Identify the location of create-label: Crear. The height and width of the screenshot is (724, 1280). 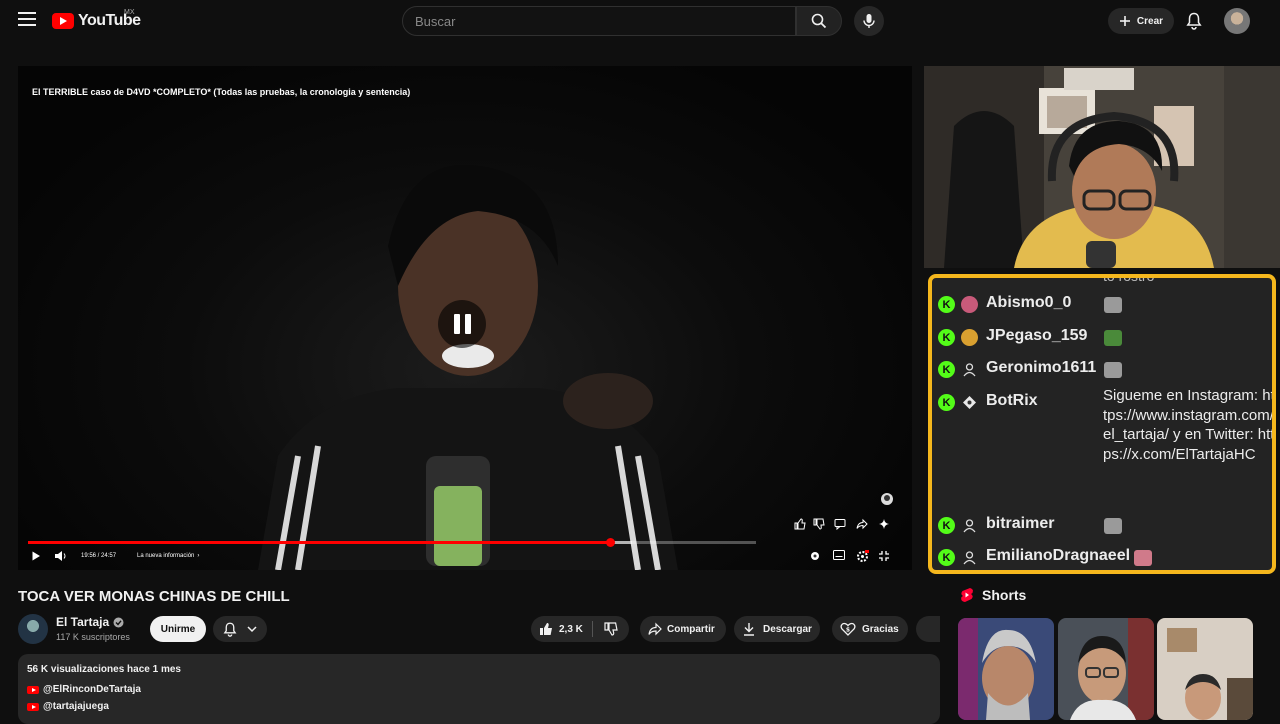
(1150, 21).